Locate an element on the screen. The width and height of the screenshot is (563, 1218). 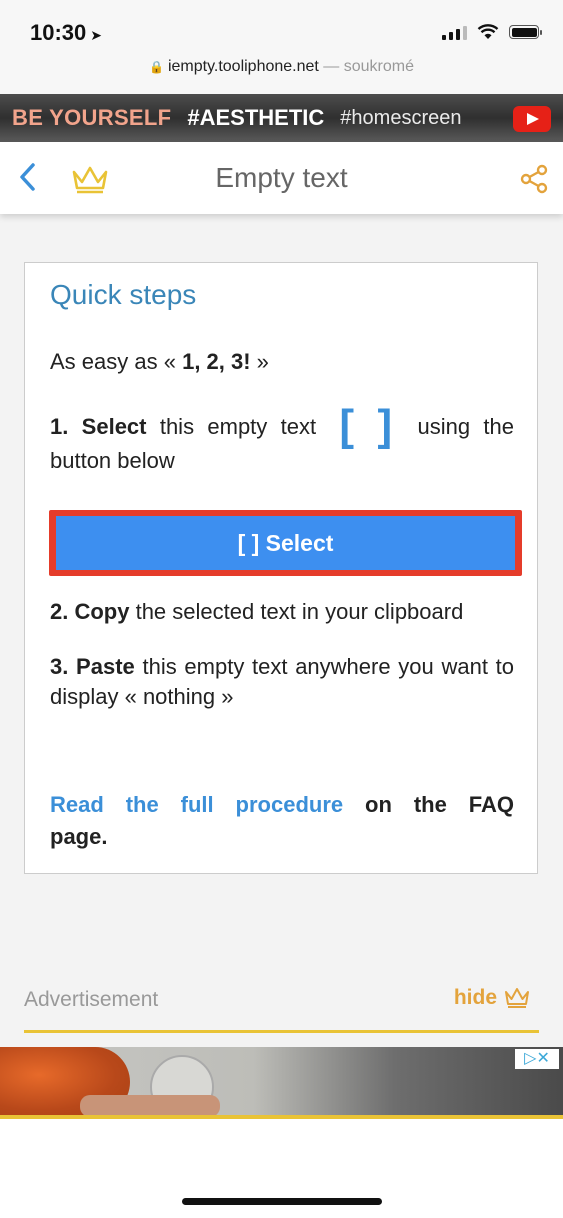
status-icons is located at coordinates (492, 32).